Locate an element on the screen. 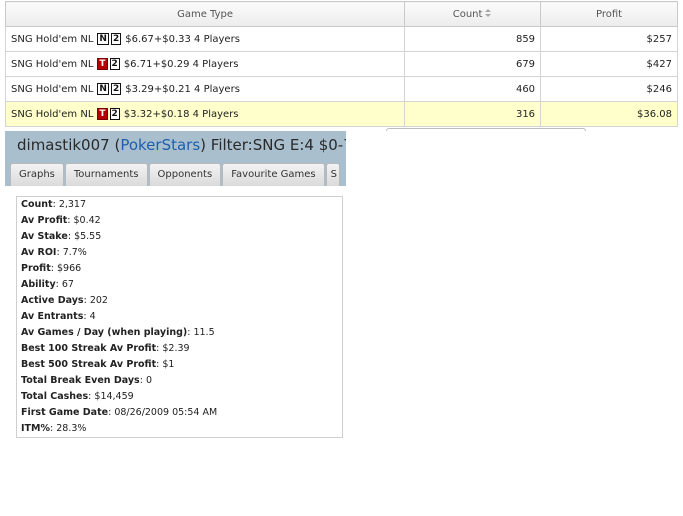 The width and height of the screenshot is (683, 516). stat-av-stake: Av Stake: $5.55 is located at coordinates (61, 236).